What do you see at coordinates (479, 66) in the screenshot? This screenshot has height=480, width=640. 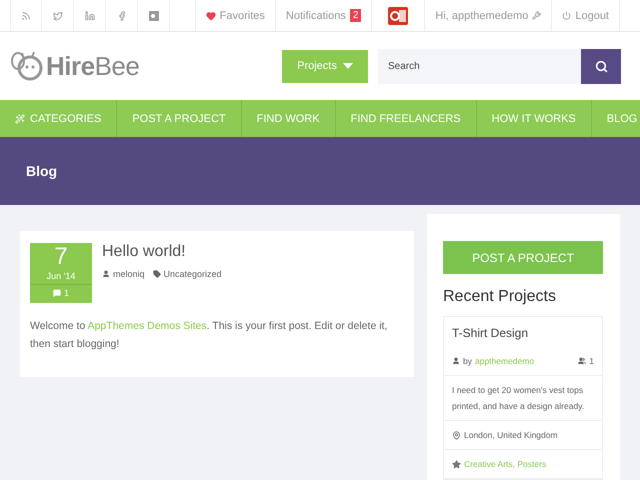 I see `search-field: Search` at bounding box center [479, 66].